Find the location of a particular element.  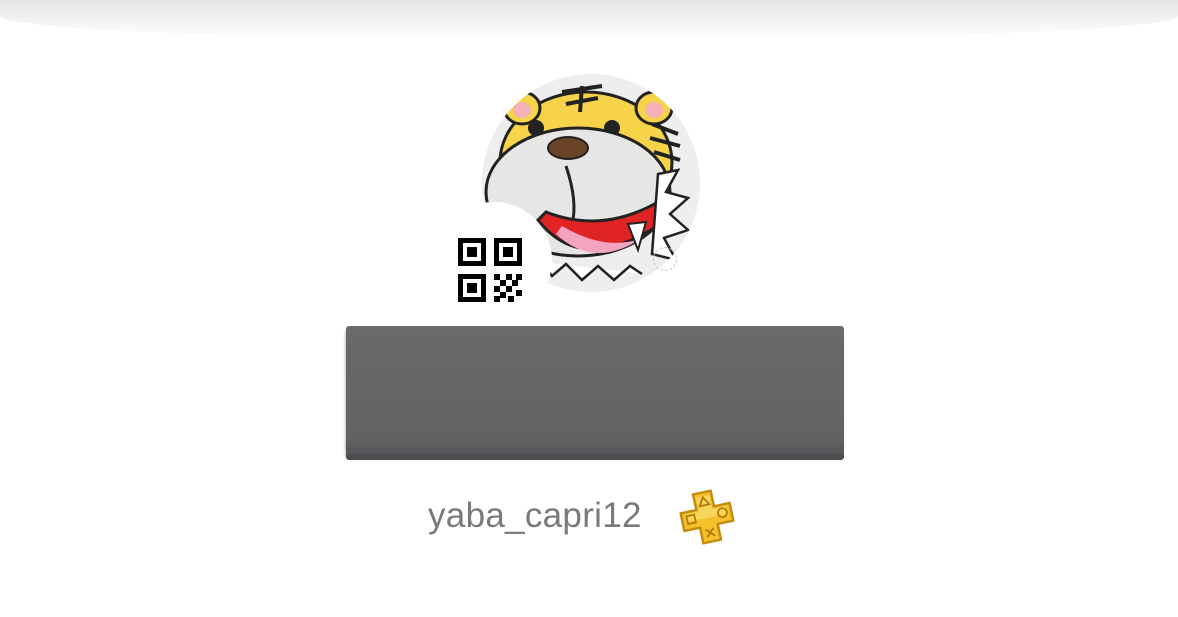

top-shadow is located at coordinates (589, 20).